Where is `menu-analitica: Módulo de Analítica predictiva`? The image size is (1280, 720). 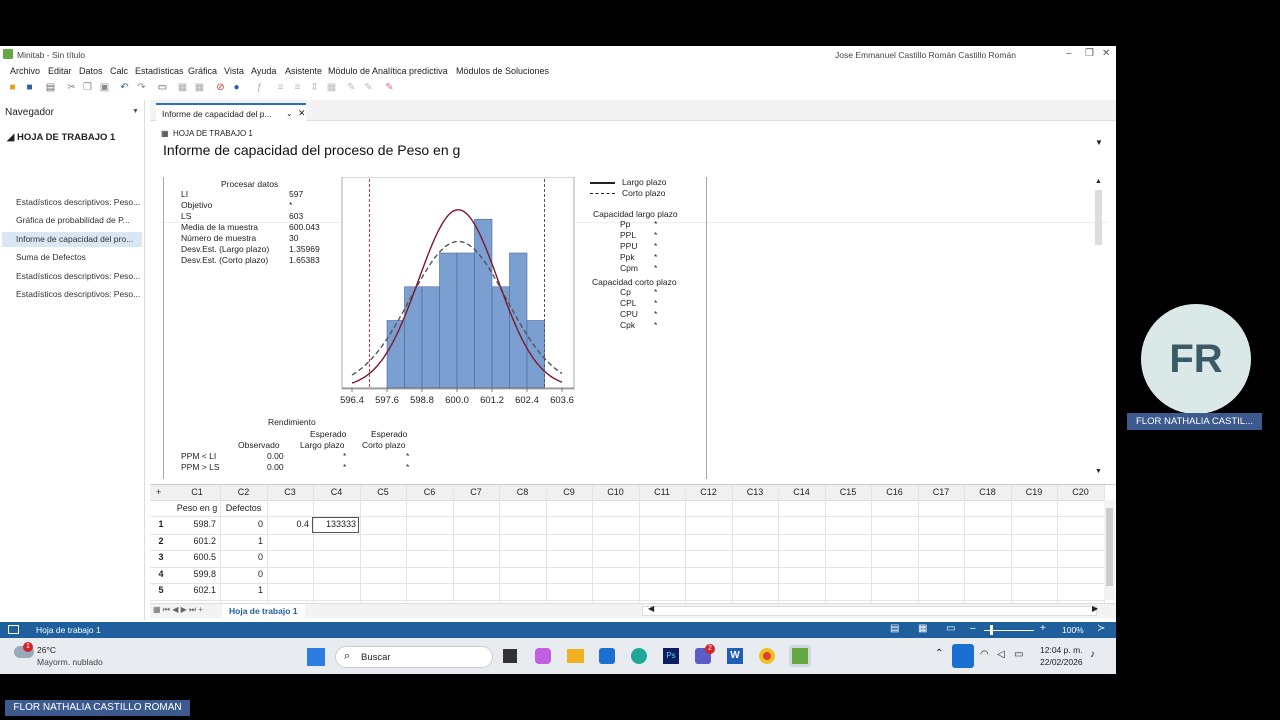 menu-analitica: Módulo de Analítica predictiva is located at coordinates (388, 71).